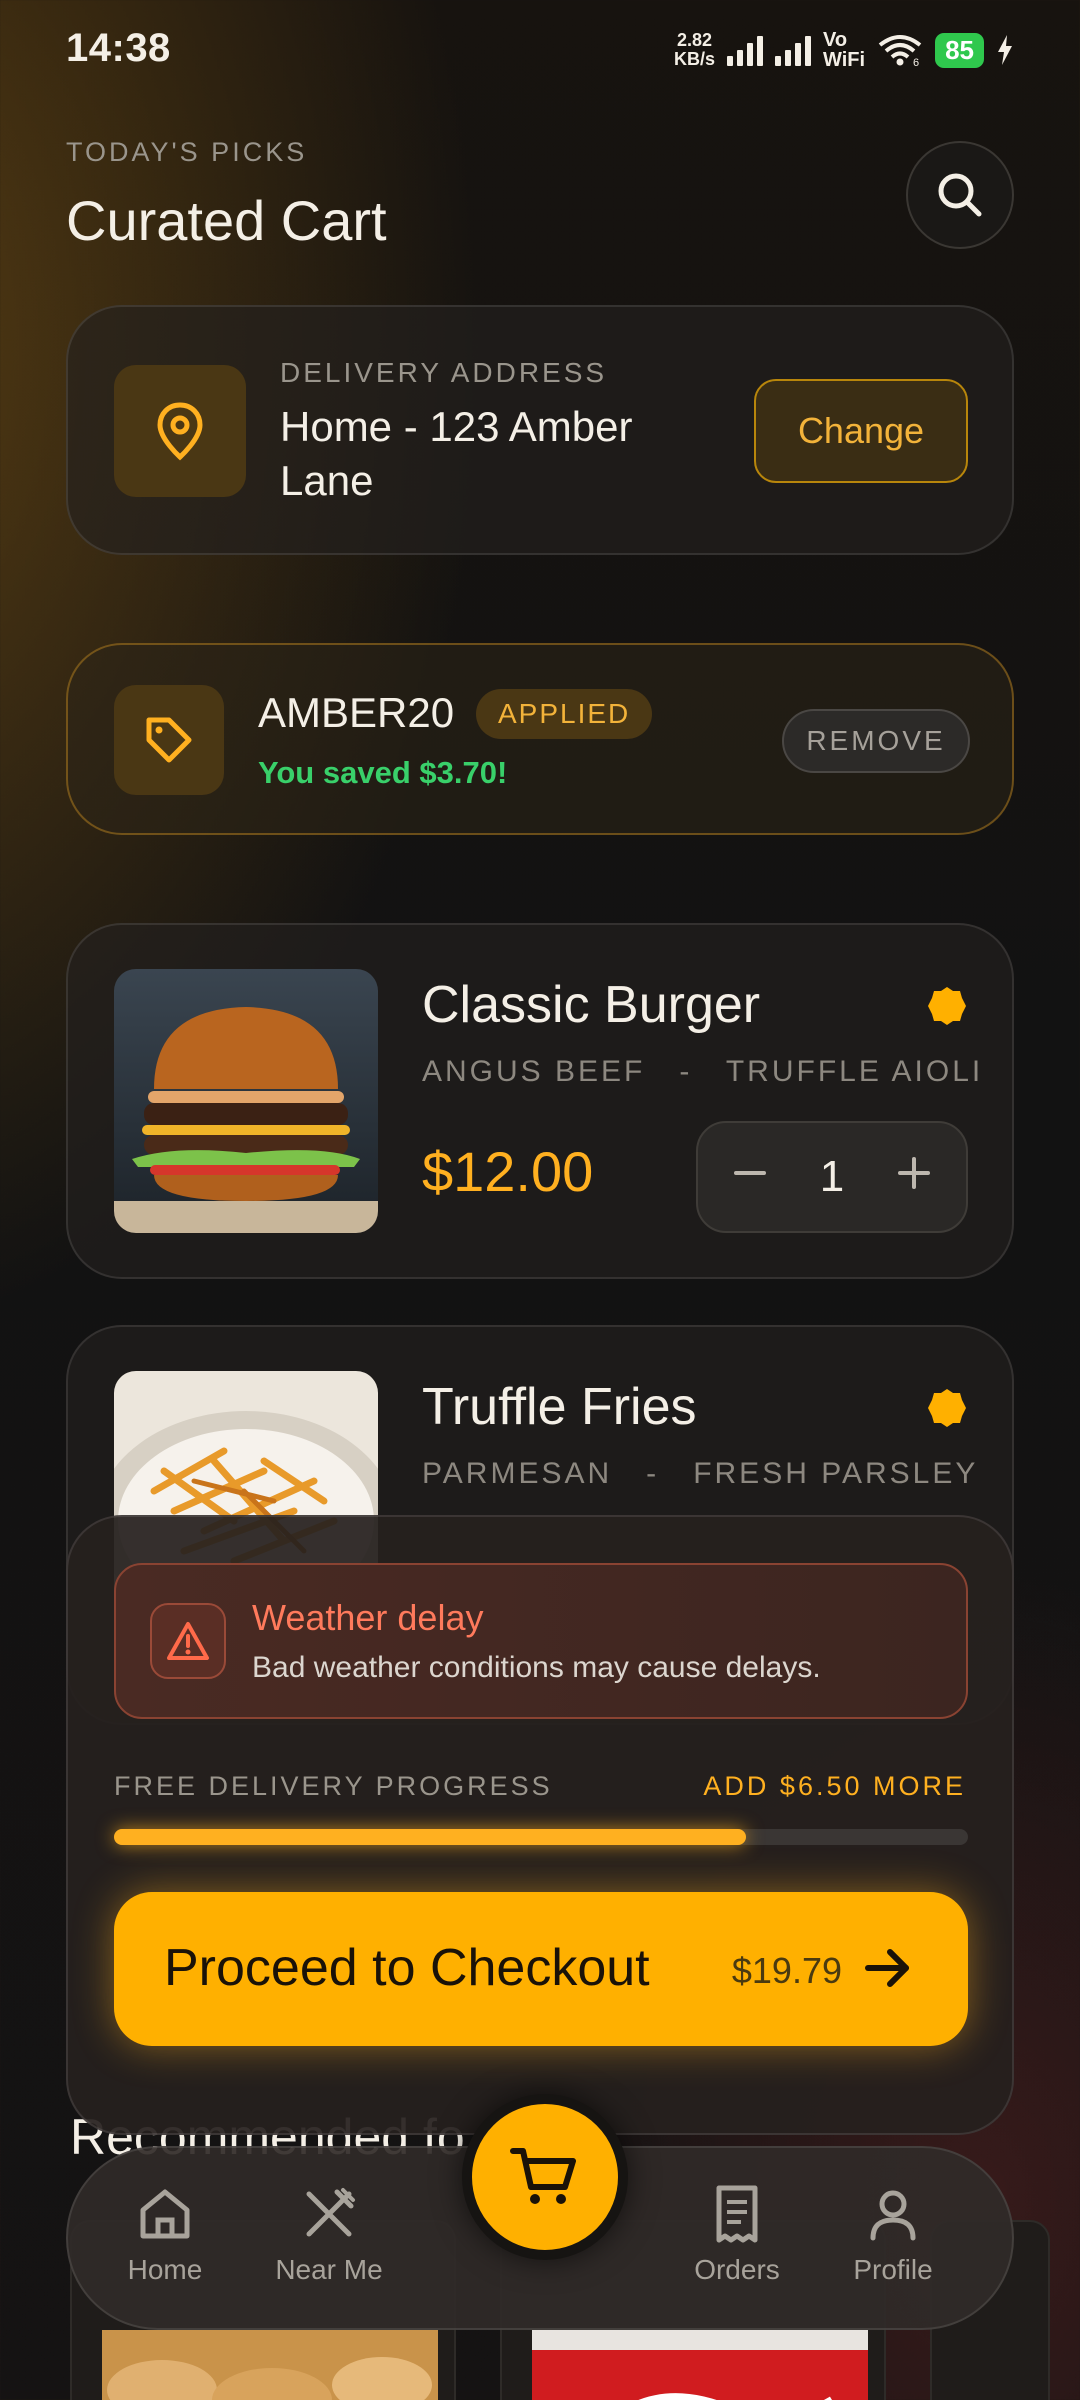 The image size is (1080, 2400). I want to click on decrement-button, so click(750, 1177).